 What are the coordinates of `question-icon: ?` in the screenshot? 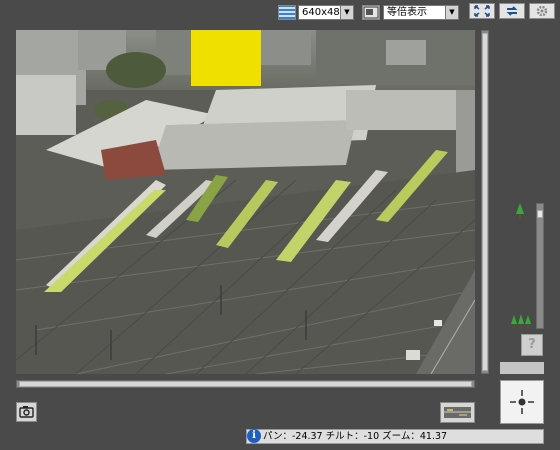 It's located at (532, 344).